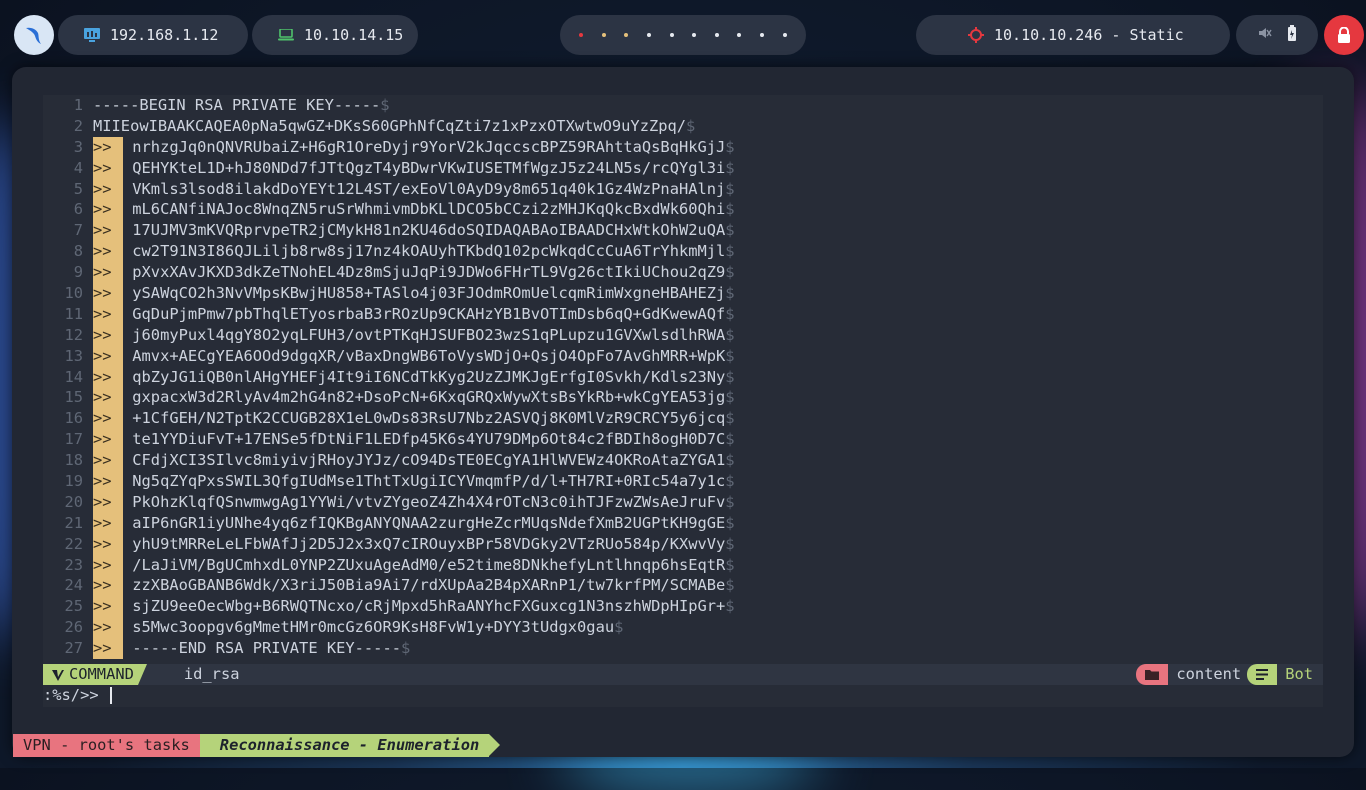 Image resolution: width=1366 pixels, height=790 pixels. Describe the element at coordinates (683, 35) in the screenshot. I see `workspace-switcher` at that location.